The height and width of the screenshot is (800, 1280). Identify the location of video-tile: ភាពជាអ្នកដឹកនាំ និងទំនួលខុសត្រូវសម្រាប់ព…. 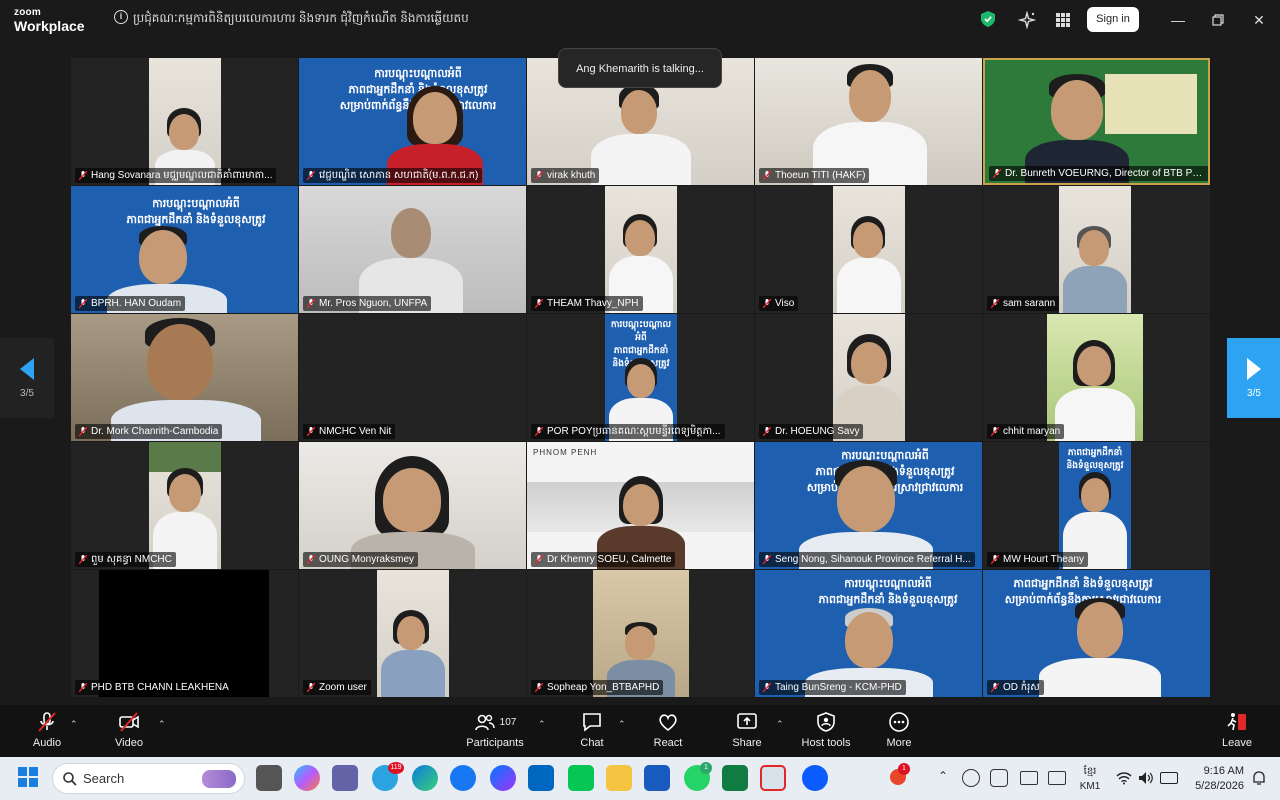
(1096, 633).